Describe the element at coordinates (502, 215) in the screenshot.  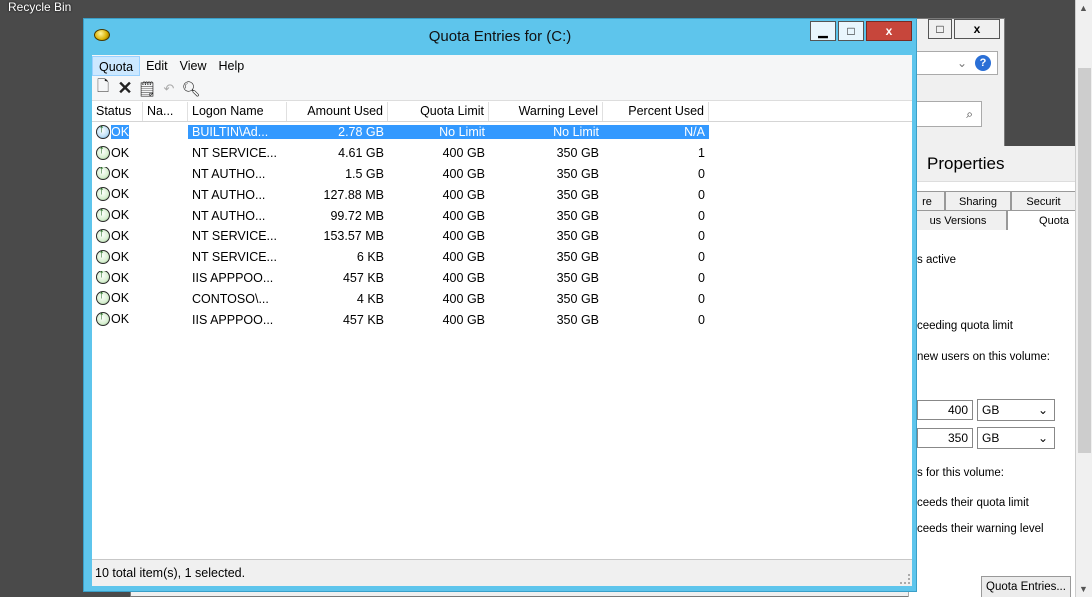
I see `table-row: OK NT AUTHO... 99.72 MB 400 GB 350 GB 0` at that location.